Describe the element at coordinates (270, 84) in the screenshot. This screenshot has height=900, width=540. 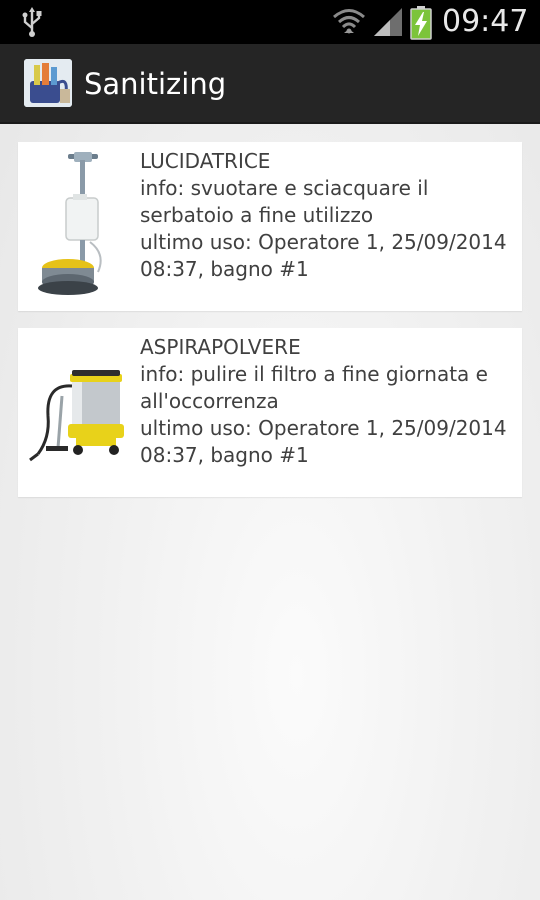
I see `action-bar: Sanitizing` at that location.